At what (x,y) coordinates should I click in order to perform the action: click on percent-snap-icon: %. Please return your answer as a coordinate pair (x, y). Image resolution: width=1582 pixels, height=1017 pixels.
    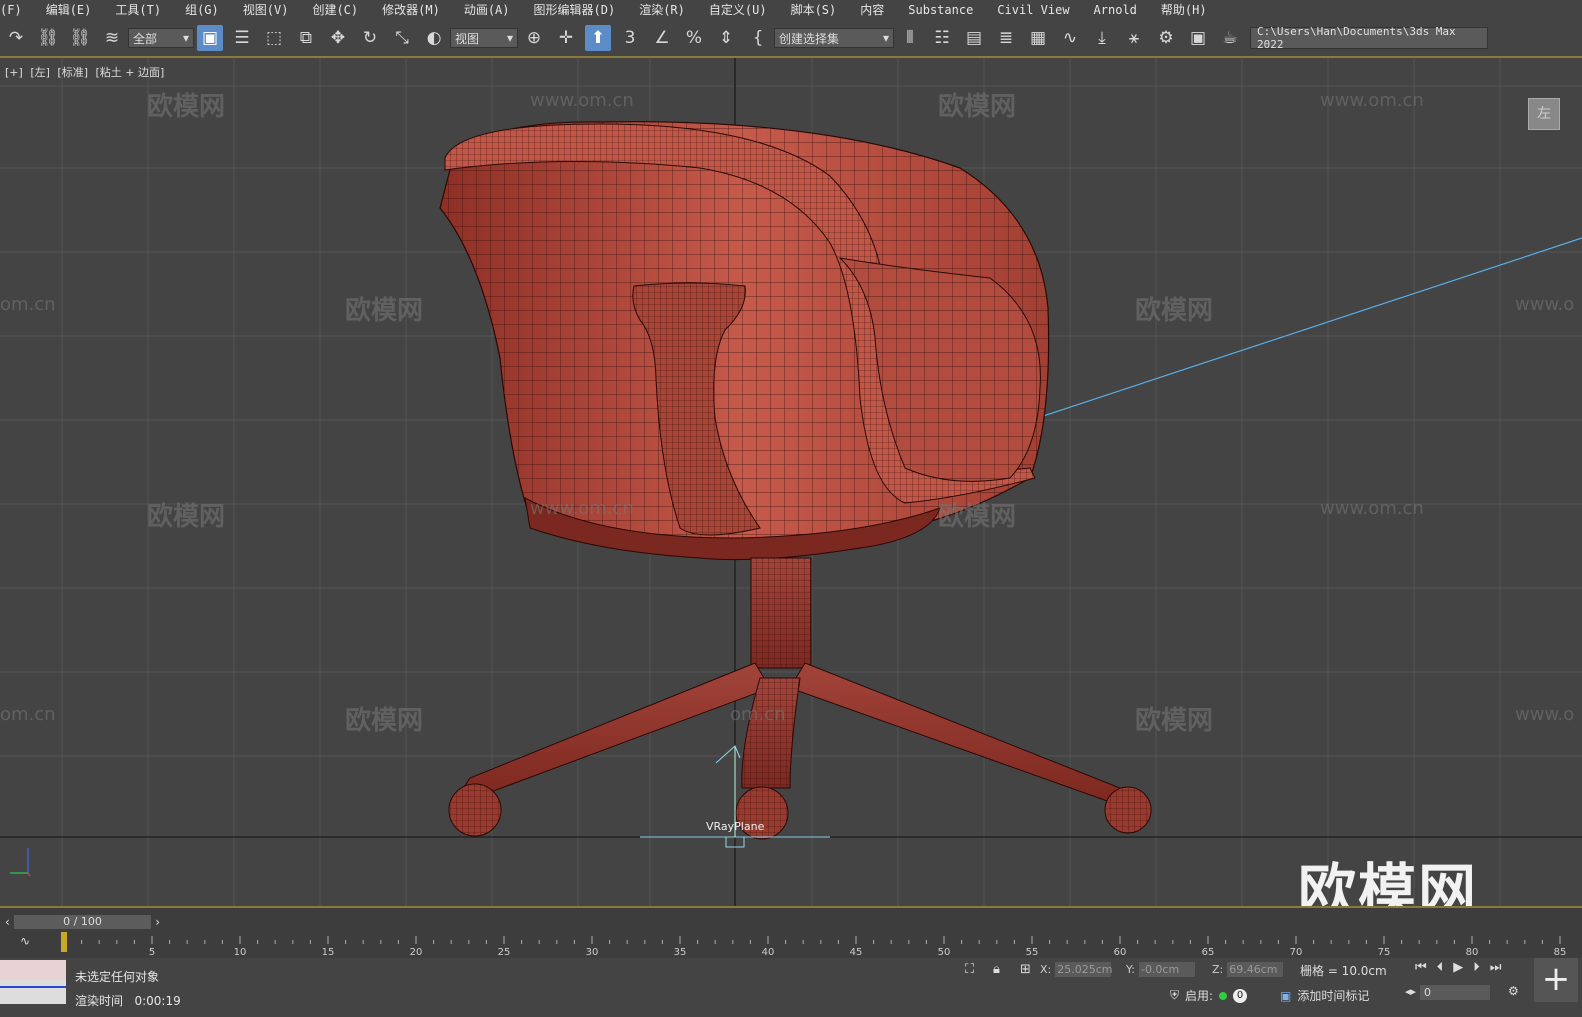
    Looking at the image, I should click on (694, 38).